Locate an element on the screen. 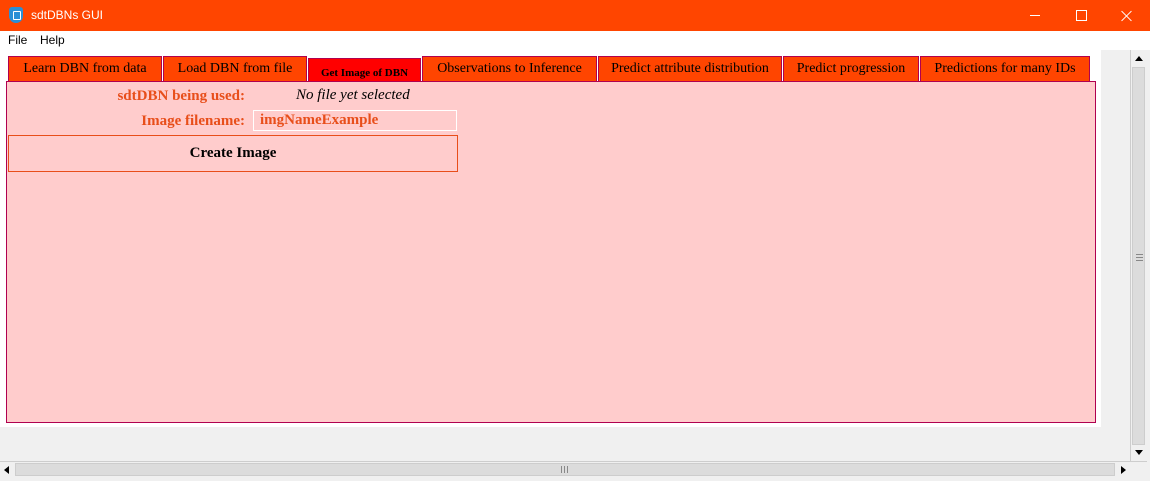 This screenshot has height=481, width=1150. dbn-value: No file yet selected is located at coordinates (353, 95).